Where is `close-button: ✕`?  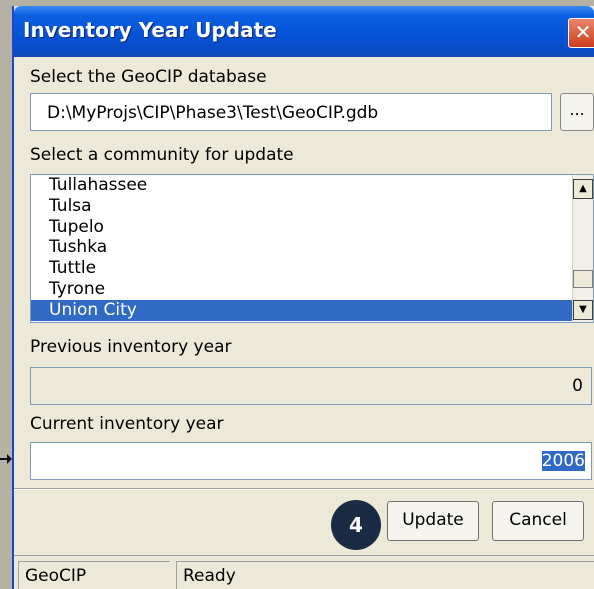 close-button: ✕ is located at coordinates (581, 33).